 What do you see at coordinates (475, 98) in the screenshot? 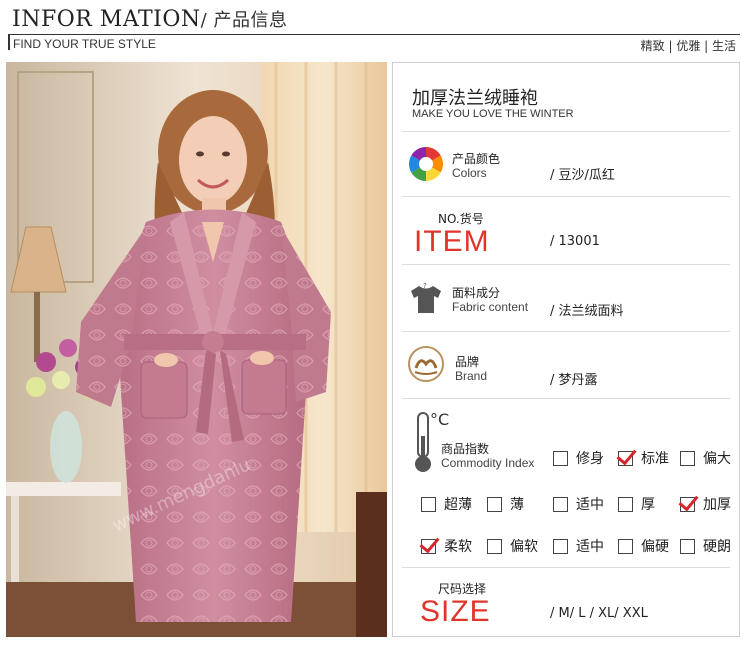
I see `product-name: 加厚法兰绒睡袍` at bounding box center [475, 98].